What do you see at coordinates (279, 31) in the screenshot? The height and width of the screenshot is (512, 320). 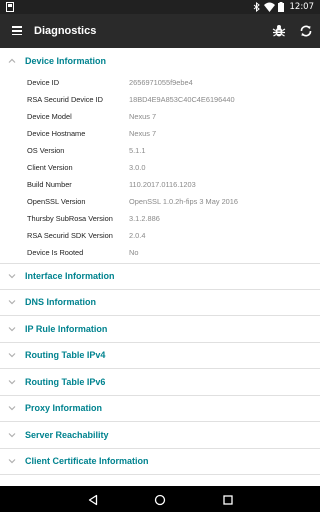 I see `bug-icon` at bounding box center [279, 31].